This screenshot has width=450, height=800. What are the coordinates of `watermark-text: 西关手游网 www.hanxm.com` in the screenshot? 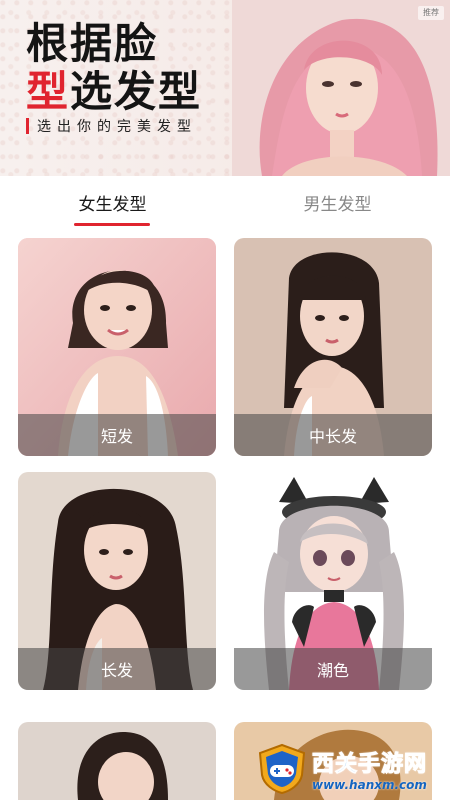 It's located at (369, 769).